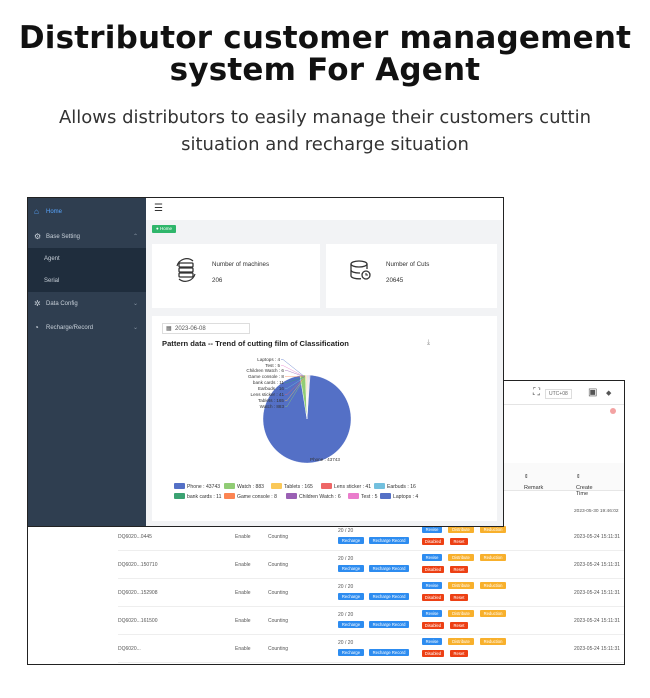 This screenshot has height=698, width=650. Describe the element at coordinates (295, 374) in the screenshot. I see `pie-leader-line` at that location.